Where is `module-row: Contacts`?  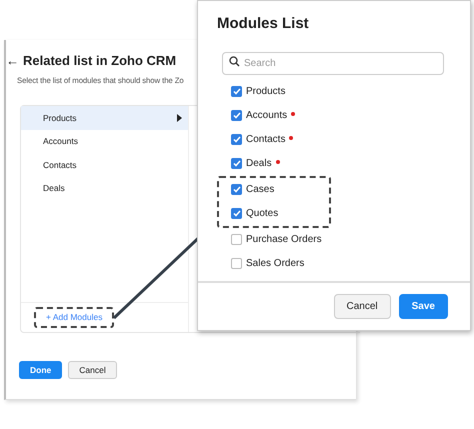
module-row: Contacts is located at coordinates (104, 165).